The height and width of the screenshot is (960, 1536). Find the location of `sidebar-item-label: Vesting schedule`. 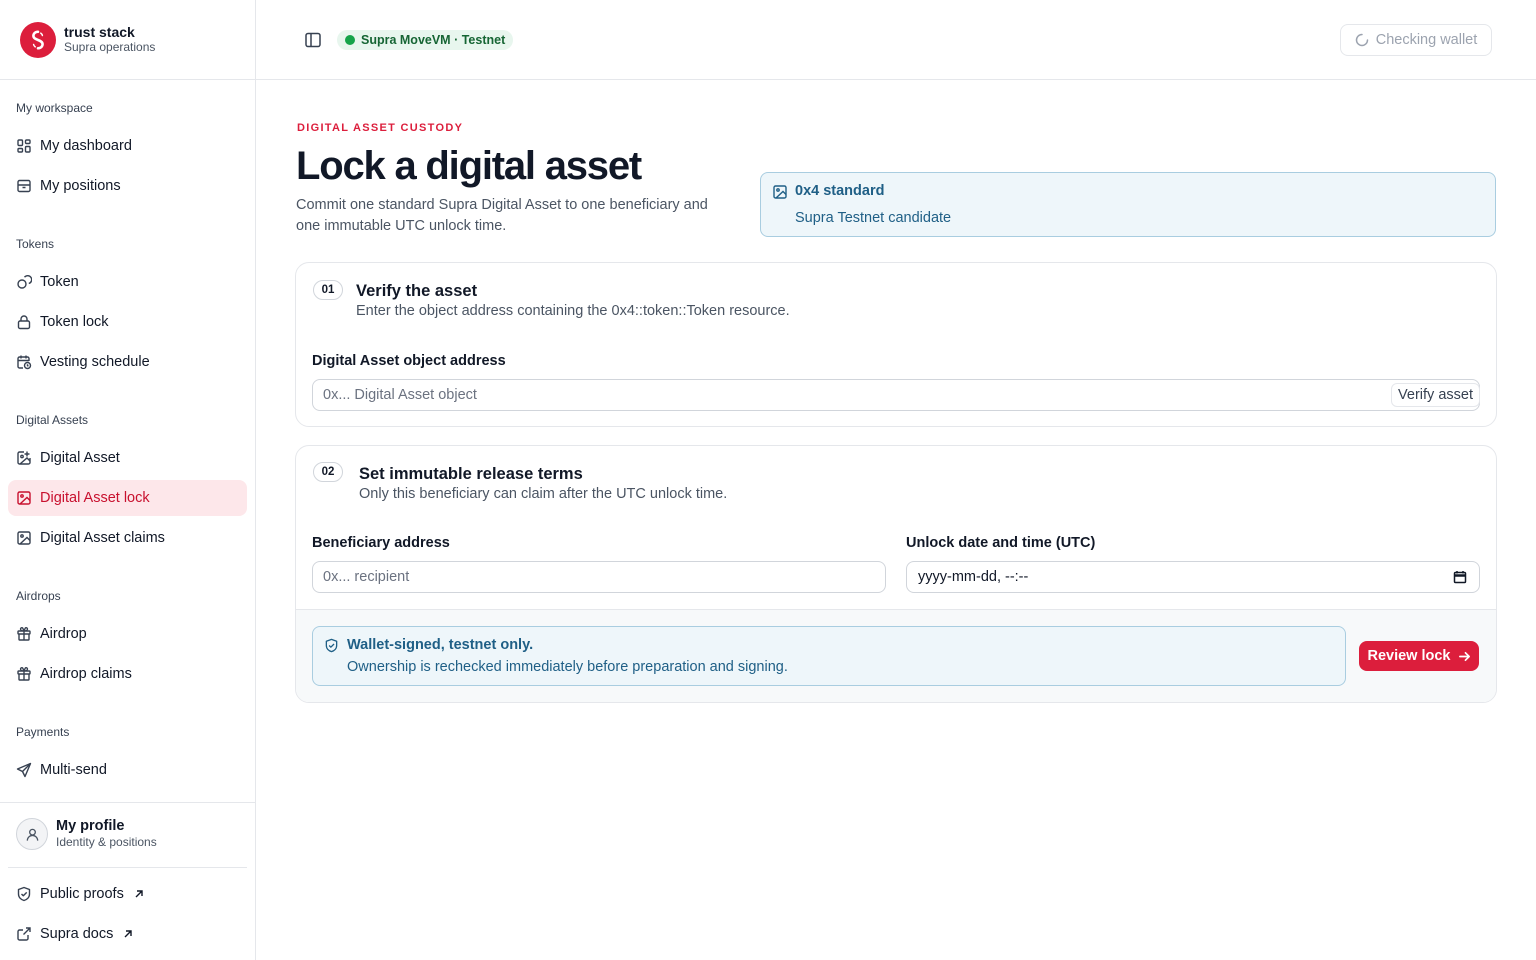

sidebar-item-label: Vesting schedule is located at coordinates (95, 362).